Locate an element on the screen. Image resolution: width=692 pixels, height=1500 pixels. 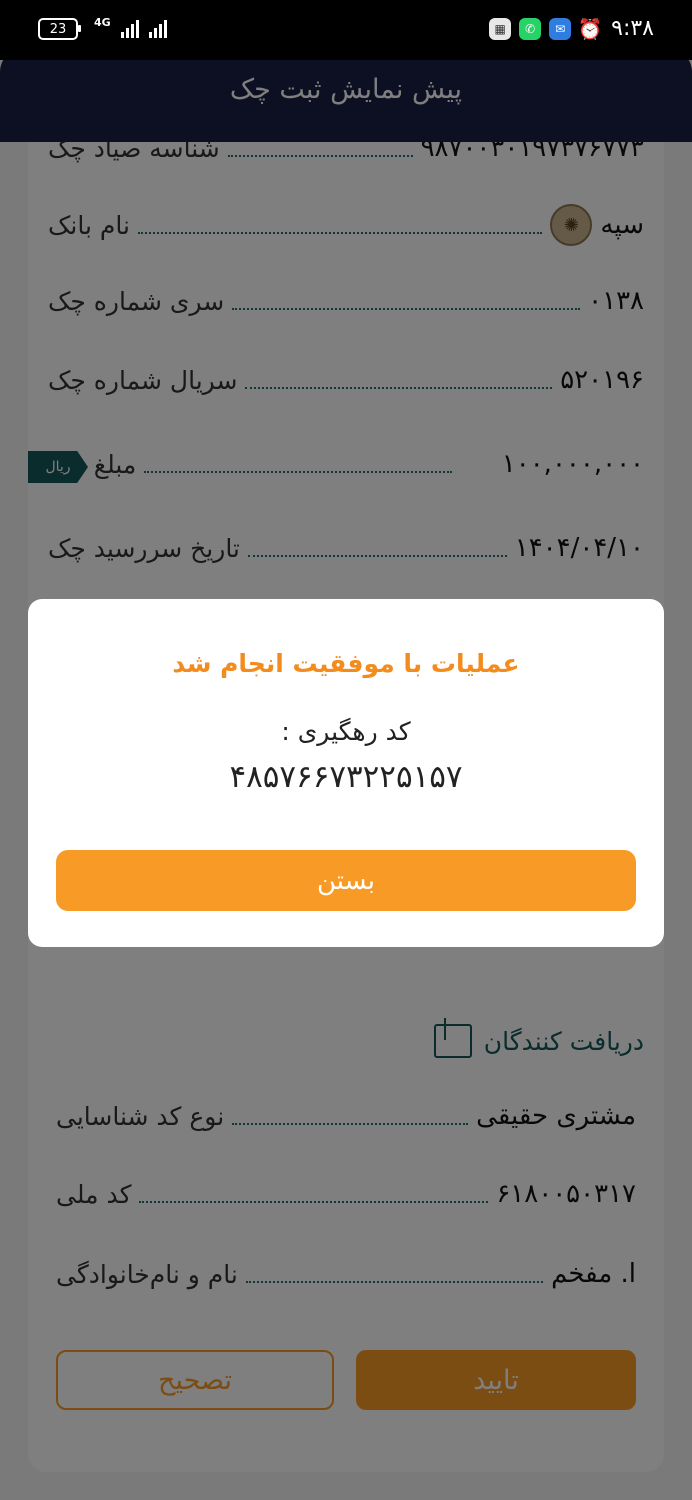
alarm-icon: ⏰ is located at coordinates (590, 28).